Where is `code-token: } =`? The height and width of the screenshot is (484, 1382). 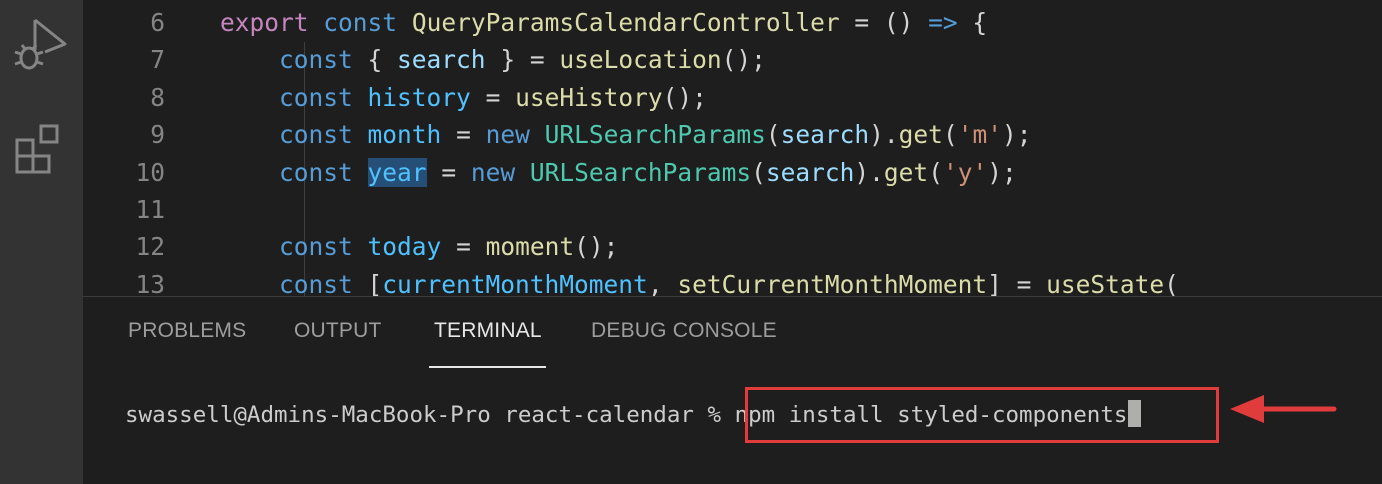 code-token: } = is located at coordinates (522, 60).